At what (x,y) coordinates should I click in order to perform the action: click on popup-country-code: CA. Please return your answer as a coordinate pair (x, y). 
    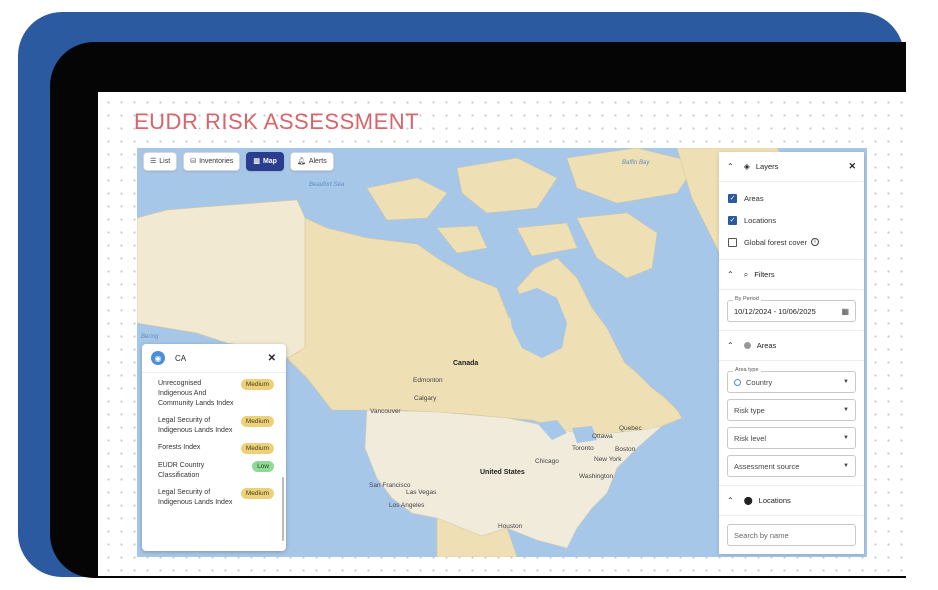
    Looking at the image, I should click on (181, 358).